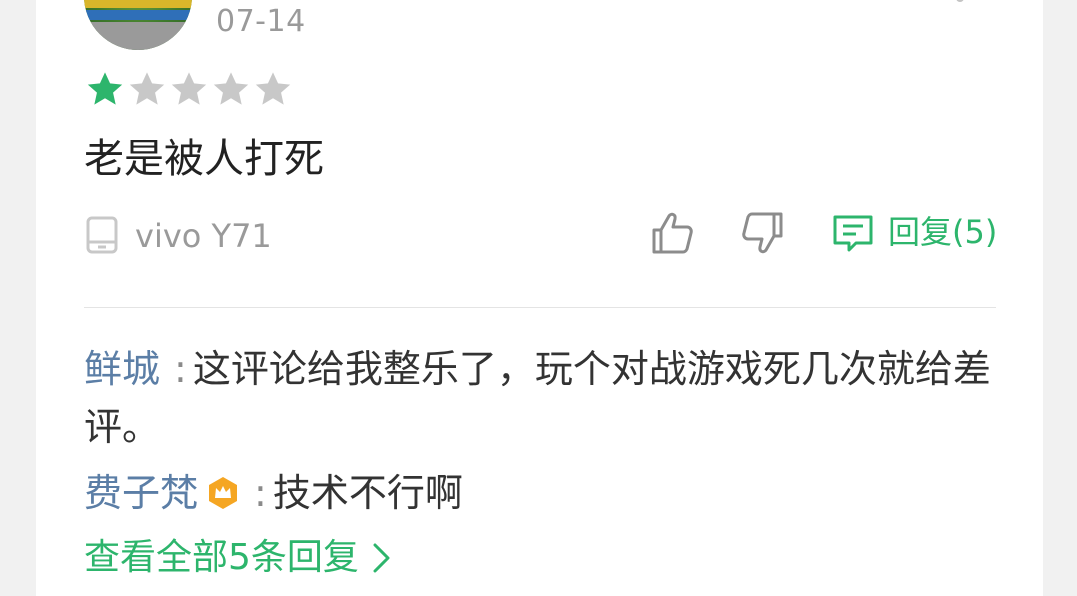 This screenshot has width=1077, height=596. What do you see at coordinates (141, 493) in the screenshot?
I see `reply-author: 费子梵` at bounding box center [141, 493].